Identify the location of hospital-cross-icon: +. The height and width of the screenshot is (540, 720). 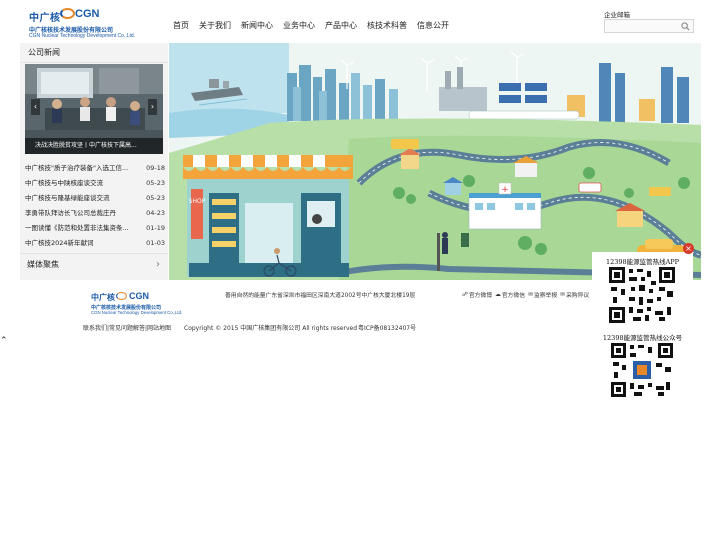
(505, 190).